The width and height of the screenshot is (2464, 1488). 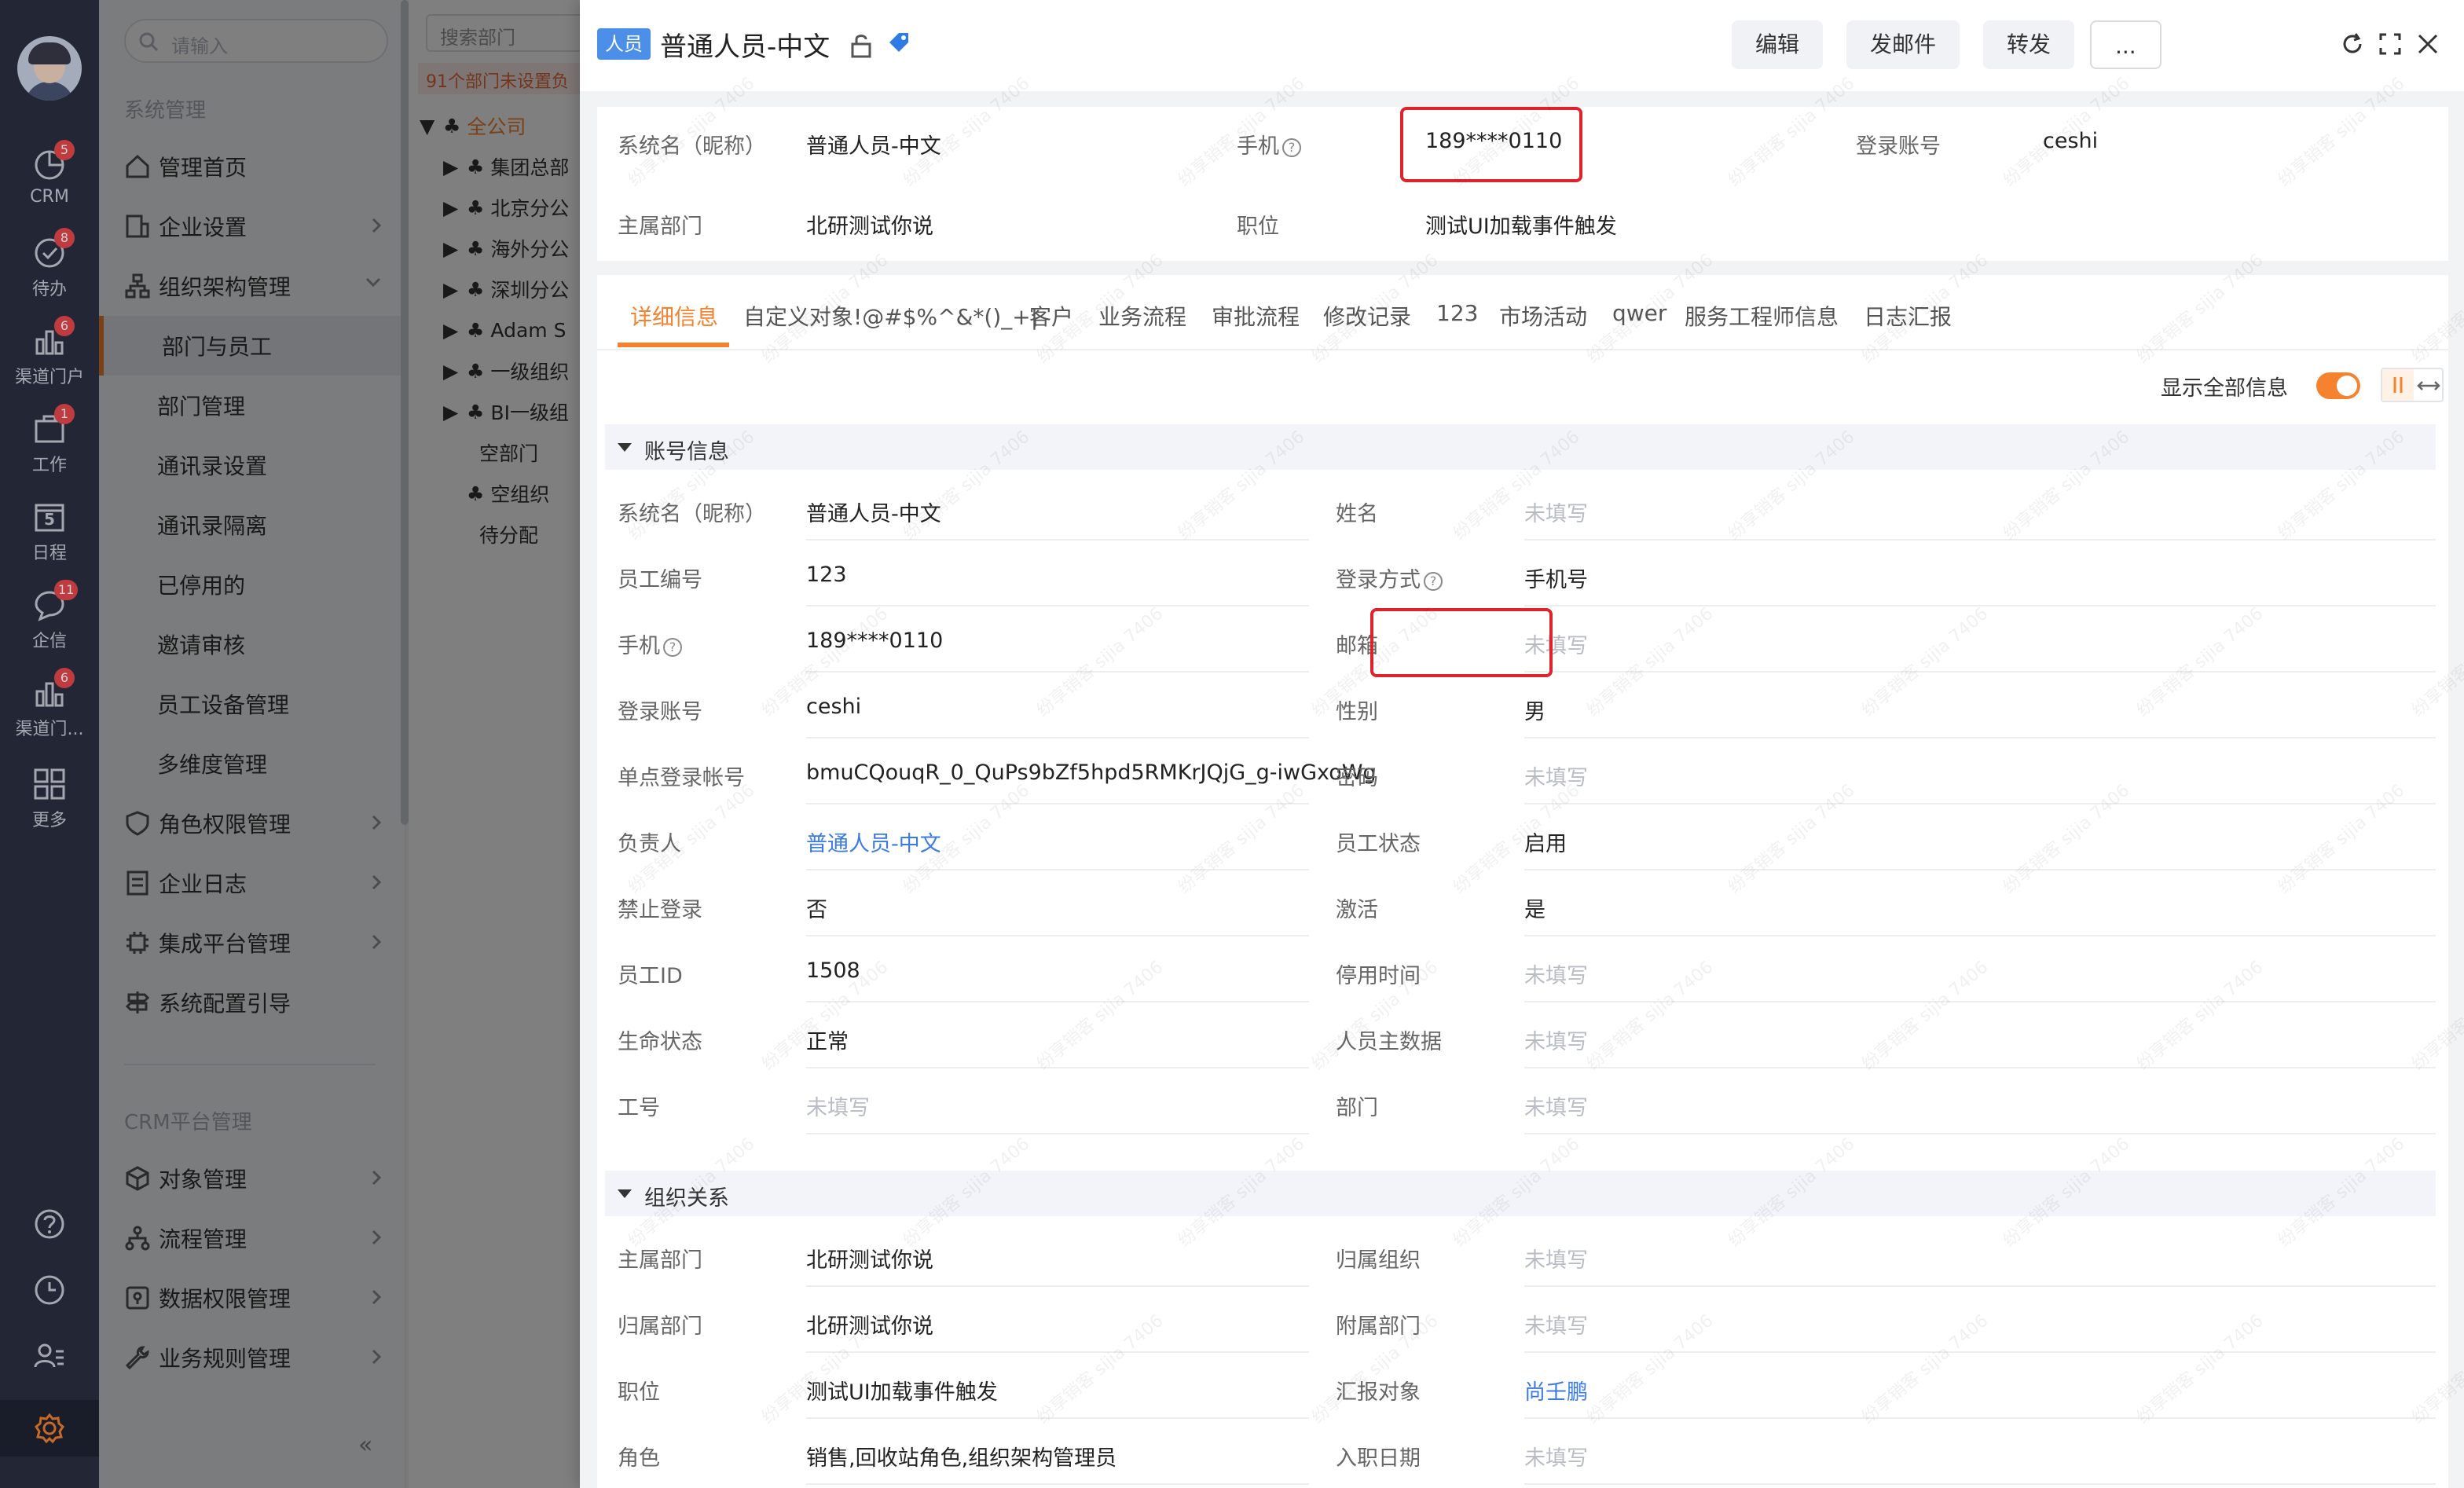 What do you see at coordinates (2428, 386) in the screenshot?
I see `expand-width-icon` at bounding box center [2428, 386].